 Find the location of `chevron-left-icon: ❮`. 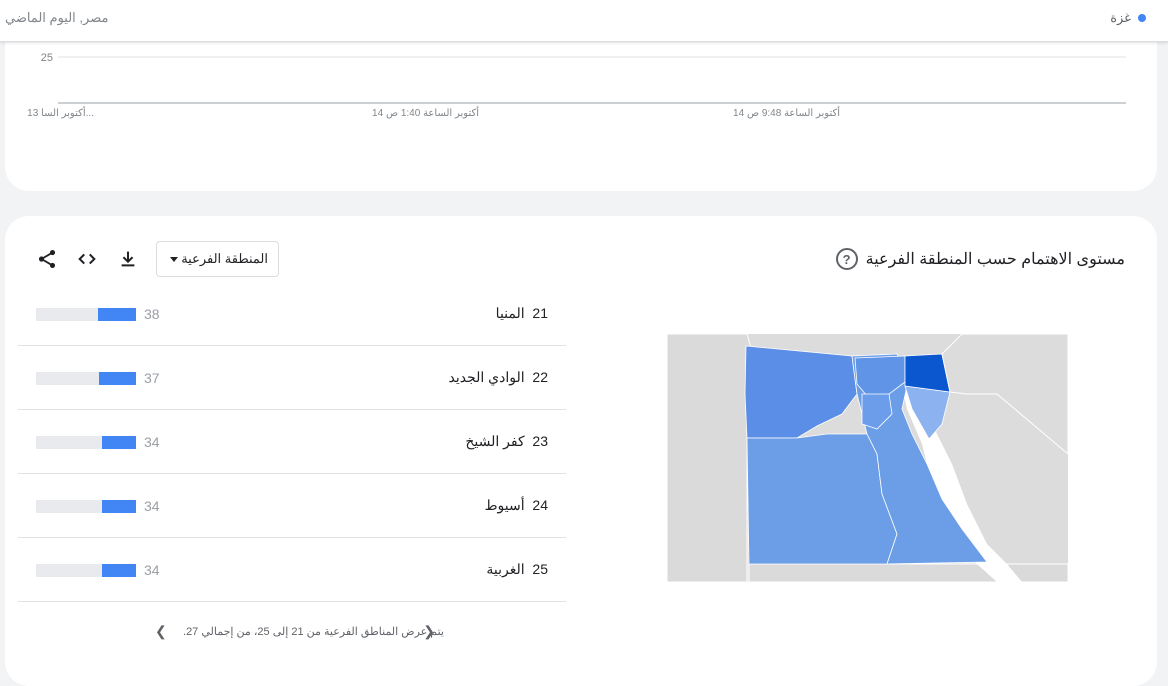

chevron-left-icon: ❮ is located at coordinates (161, 631).